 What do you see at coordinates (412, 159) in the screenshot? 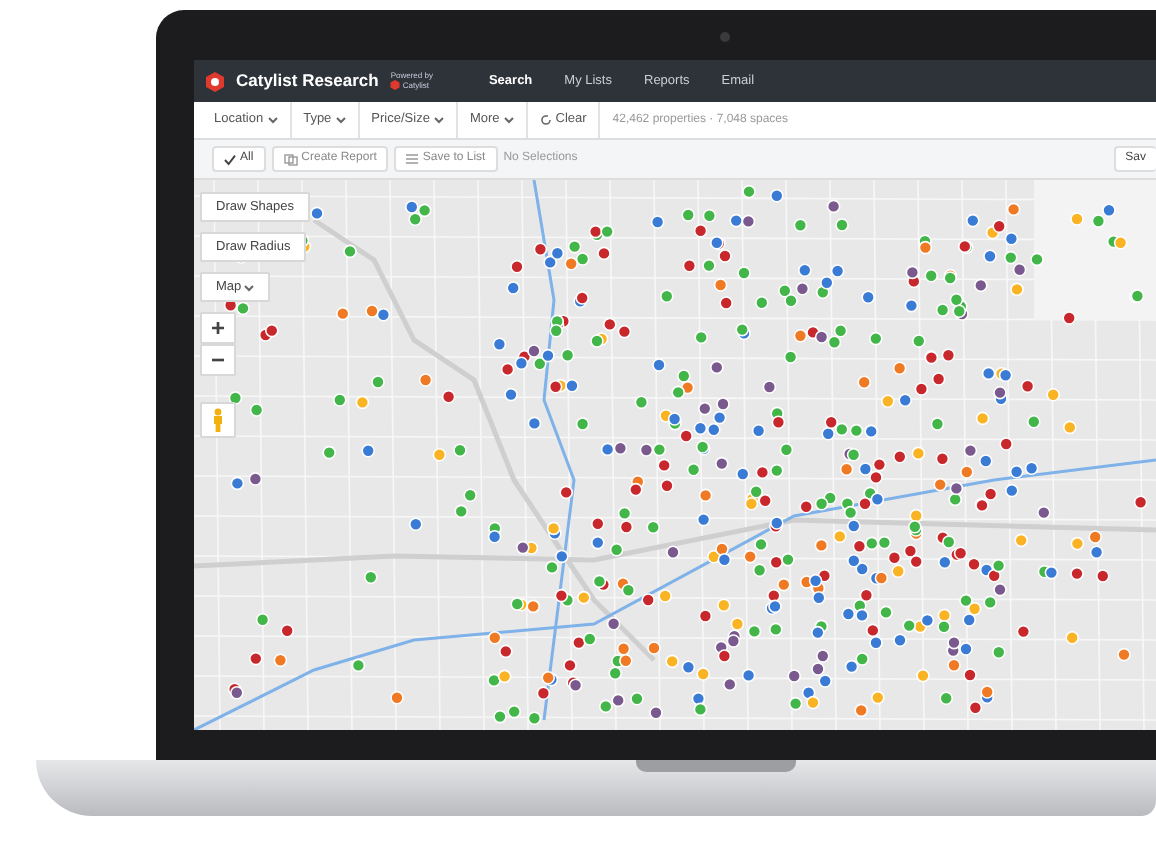
I see `list-icon` at bounding box center [412, 159].